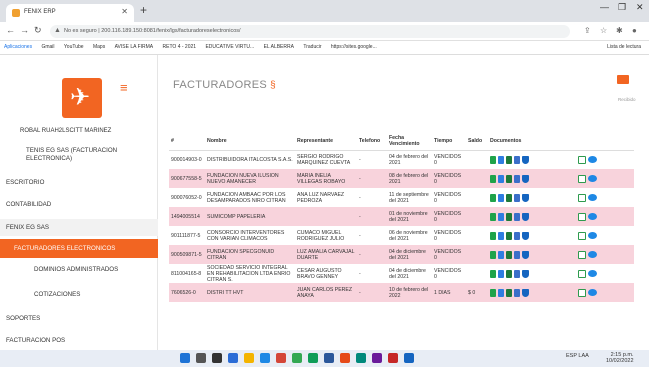 This screenshot has height=367, width=649. I want to click on col-header-id: #, so click(187, 142).